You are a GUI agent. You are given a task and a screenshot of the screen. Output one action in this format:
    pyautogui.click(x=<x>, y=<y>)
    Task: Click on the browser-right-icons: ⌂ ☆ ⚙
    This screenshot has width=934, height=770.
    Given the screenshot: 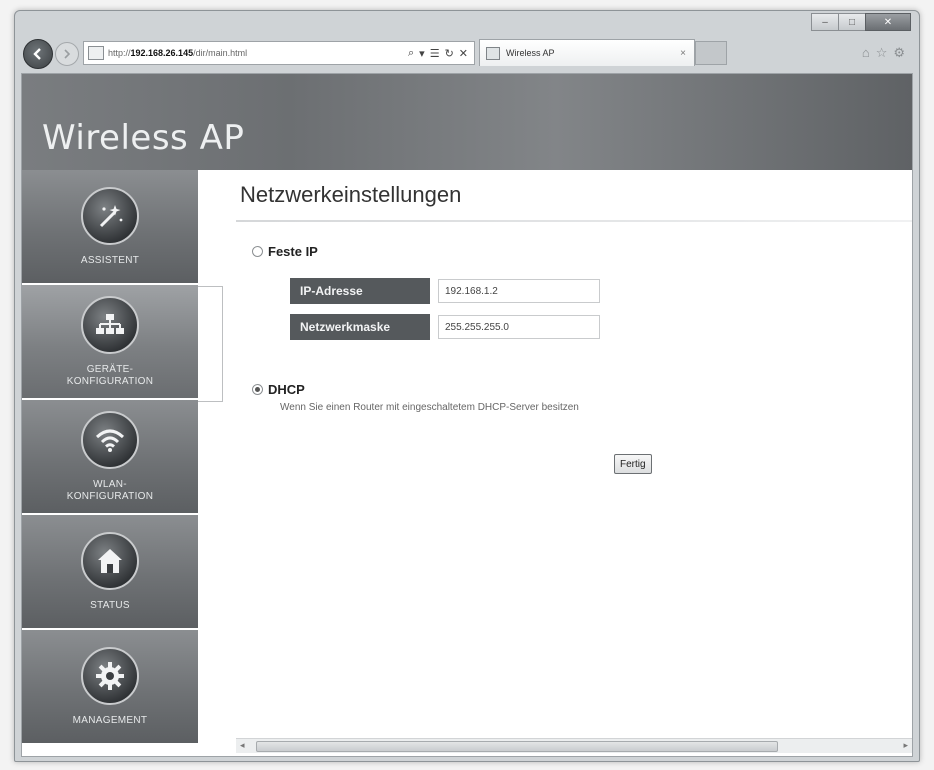 What is the action you would take?
    pyautogui.click(x=883, y=53)
    